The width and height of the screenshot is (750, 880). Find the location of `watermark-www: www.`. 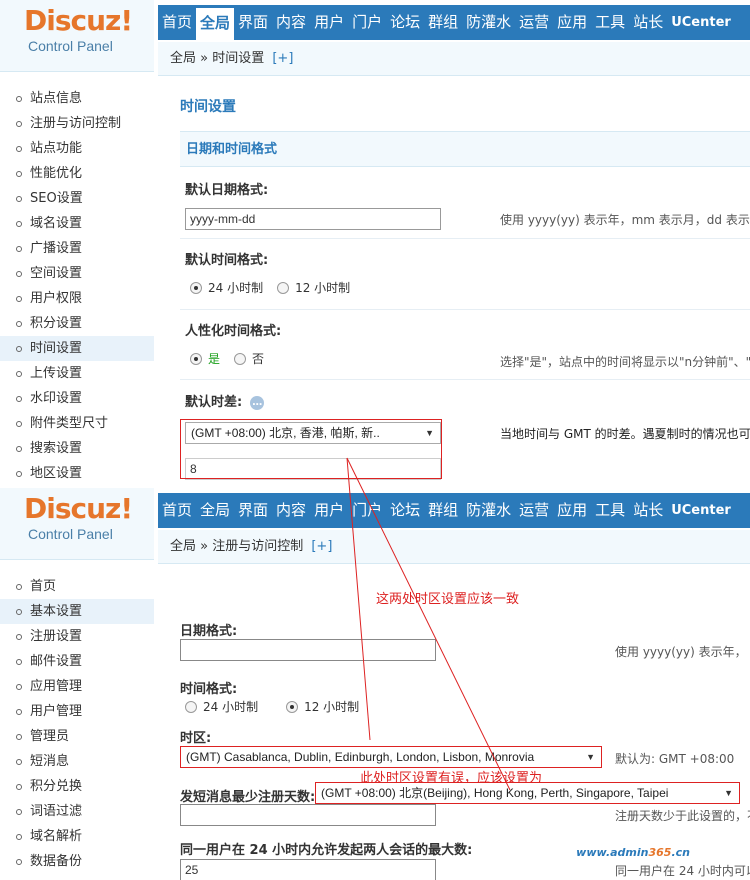

watermark-www: www. is located at coordinates (593, 852).